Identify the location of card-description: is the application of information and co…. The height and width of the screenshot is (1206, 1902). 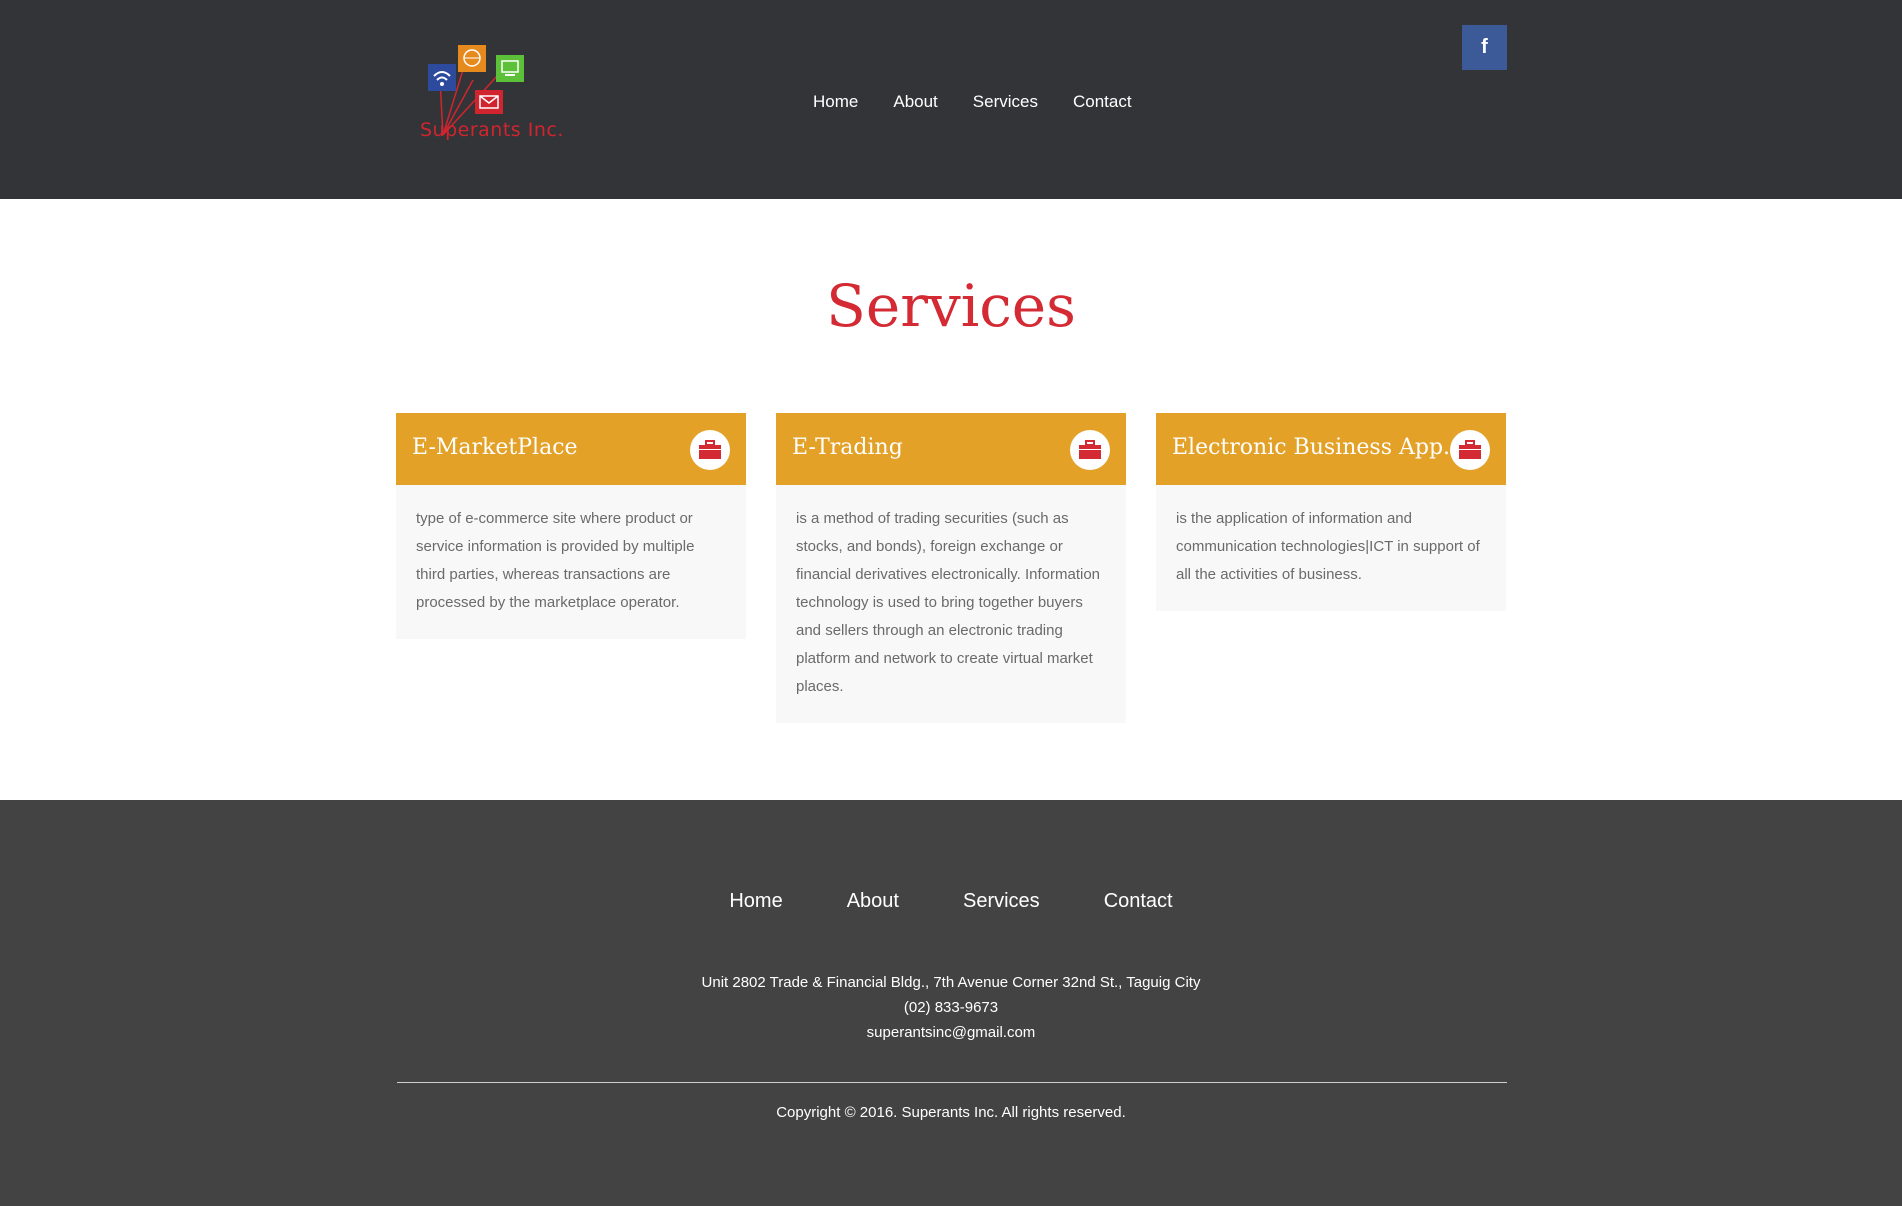
(1331, 548).